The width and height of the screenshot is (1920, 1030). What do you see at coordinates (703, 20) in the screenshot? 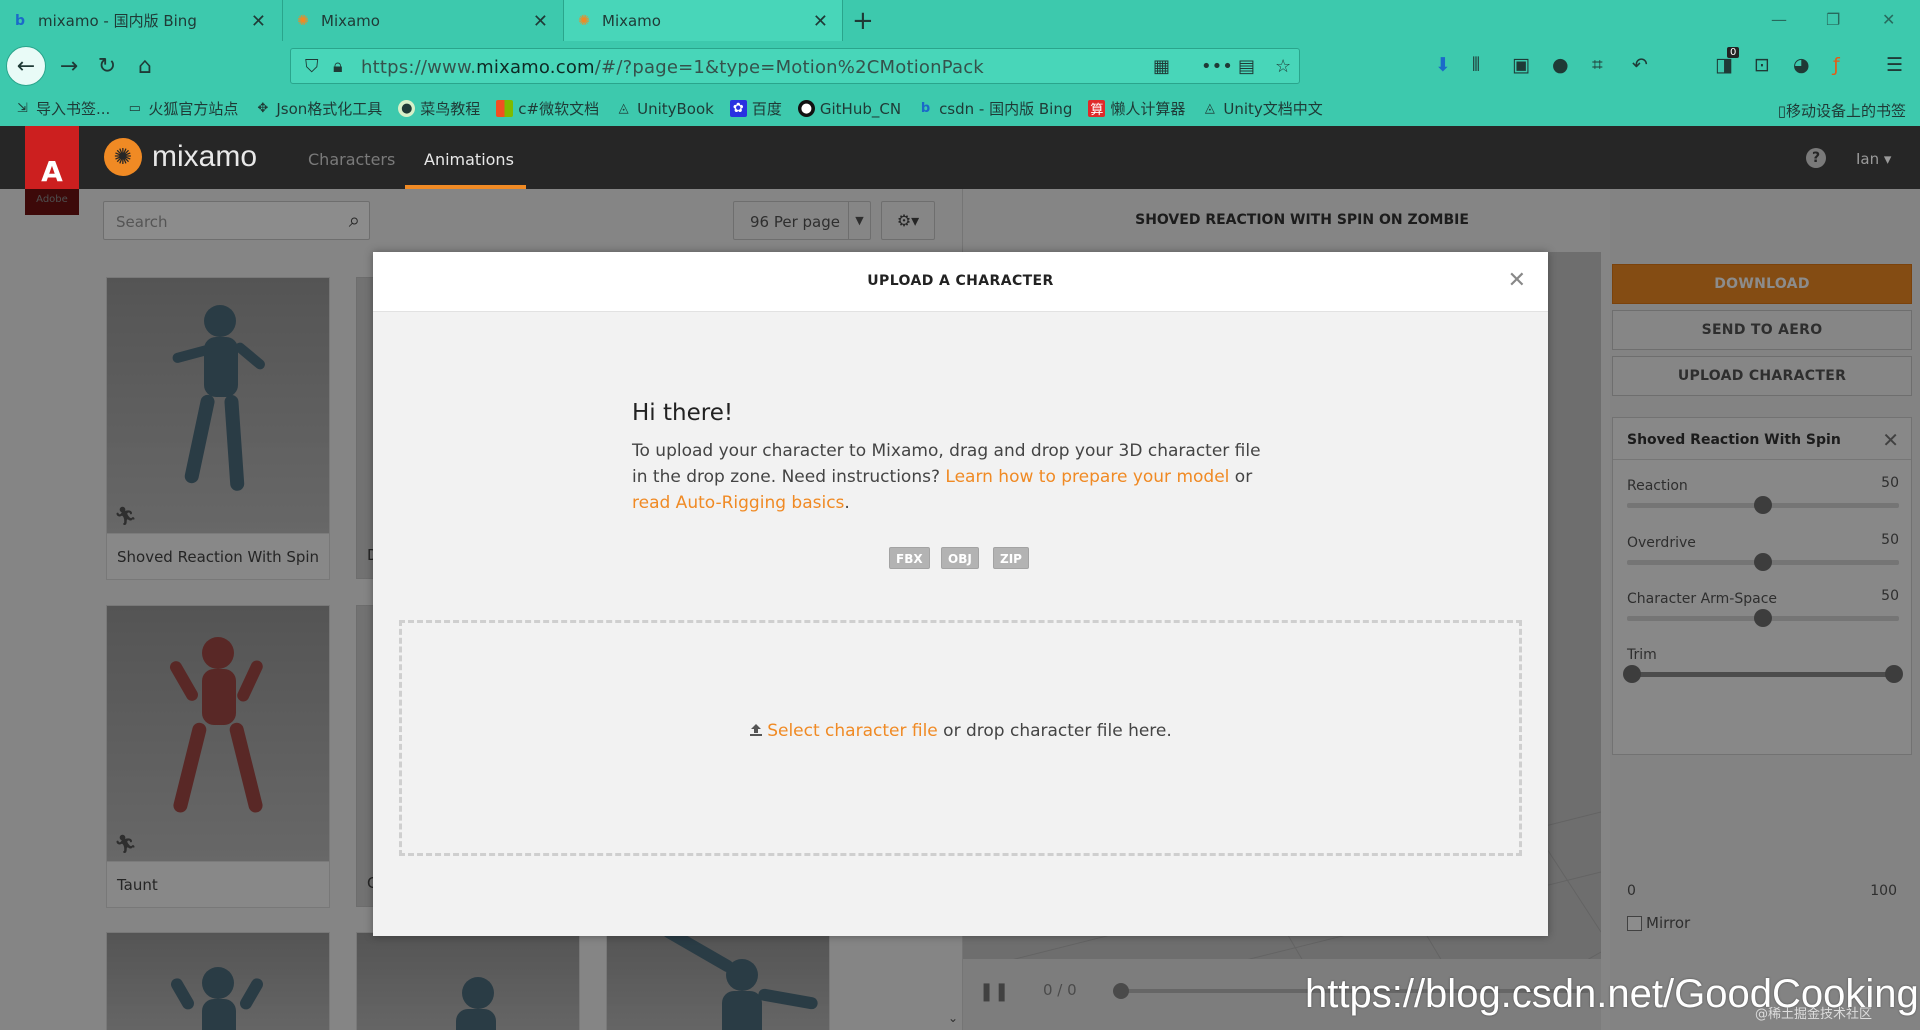
I see `tab-mixamo-active: ✺ Mixamo ✕` at bounding box center [703, 20].